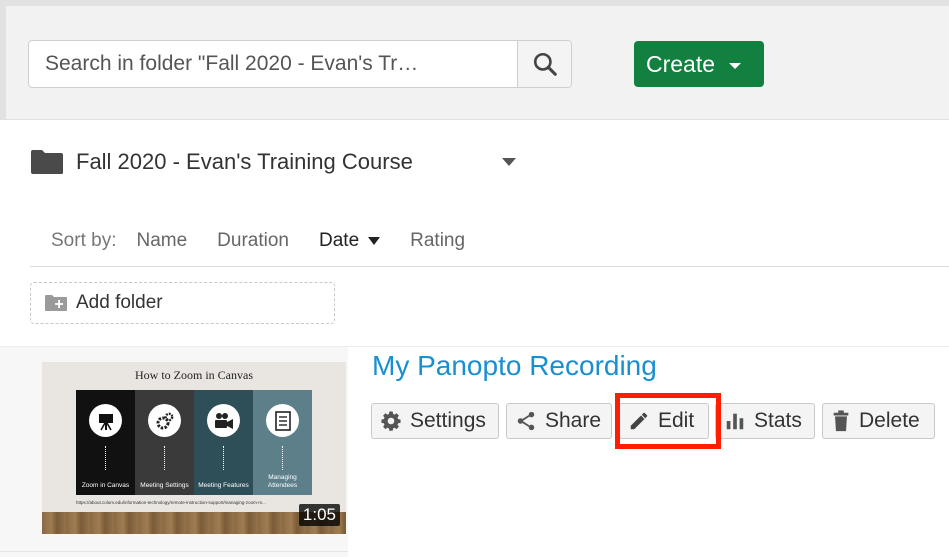 The image size is (949, 557). Describe the element at coordinates (448, 420) in the screenshot. I see `settings-label: Settings` at that location.